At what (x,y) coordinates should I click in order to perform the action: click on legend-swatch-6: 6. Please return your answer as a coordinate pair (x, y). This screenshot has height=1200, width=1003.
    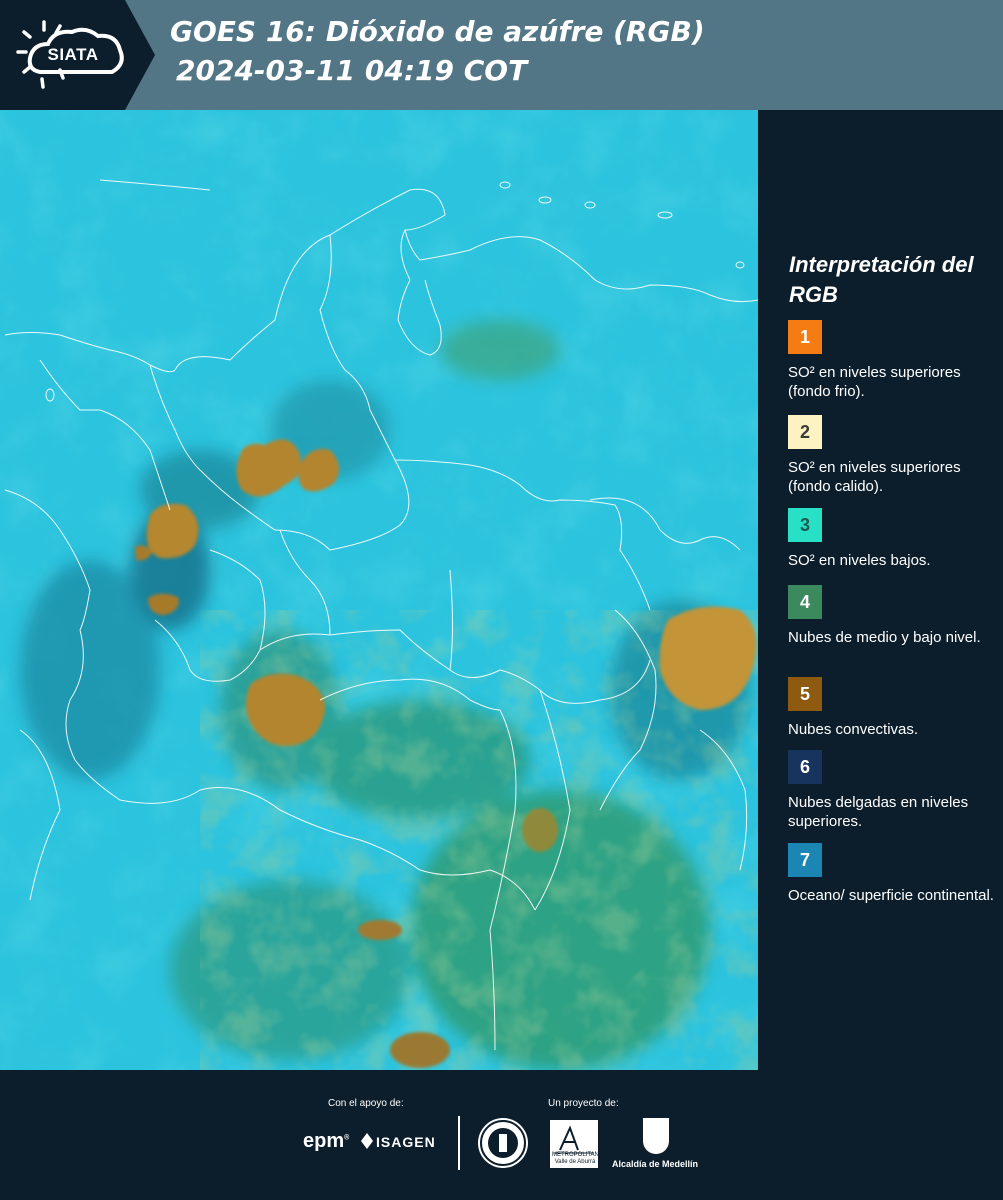
    Looking at the image, I should click on (805, 767).